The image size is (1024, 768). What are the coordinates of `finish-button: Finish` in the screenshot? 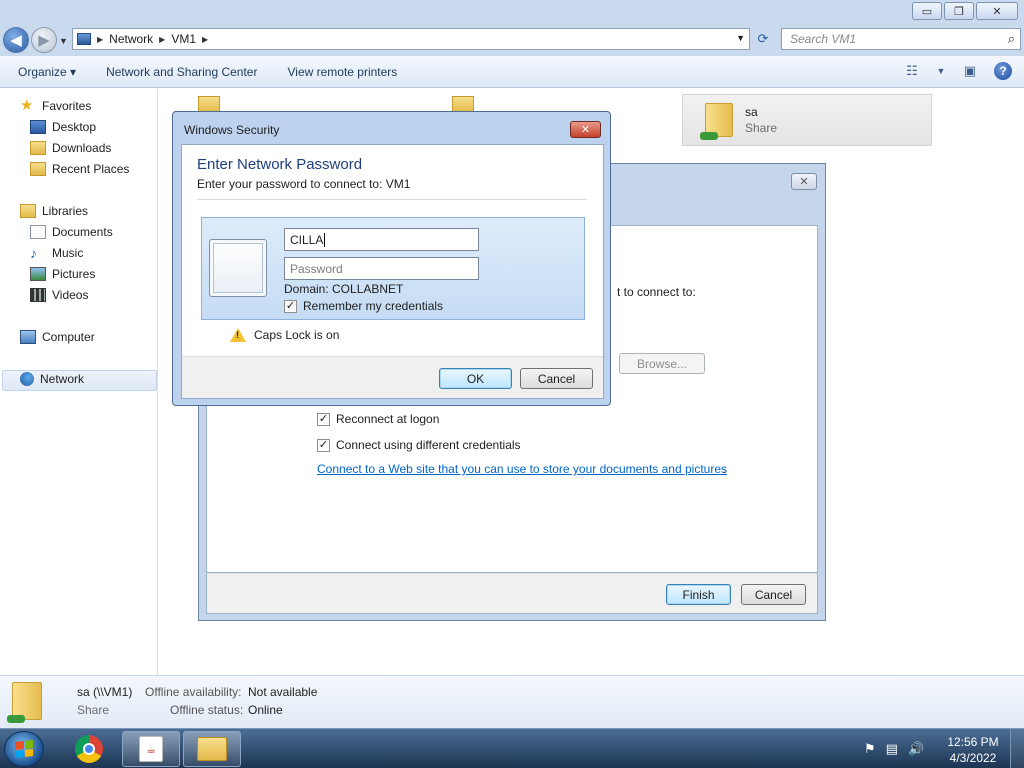 It's located at (698, 594).